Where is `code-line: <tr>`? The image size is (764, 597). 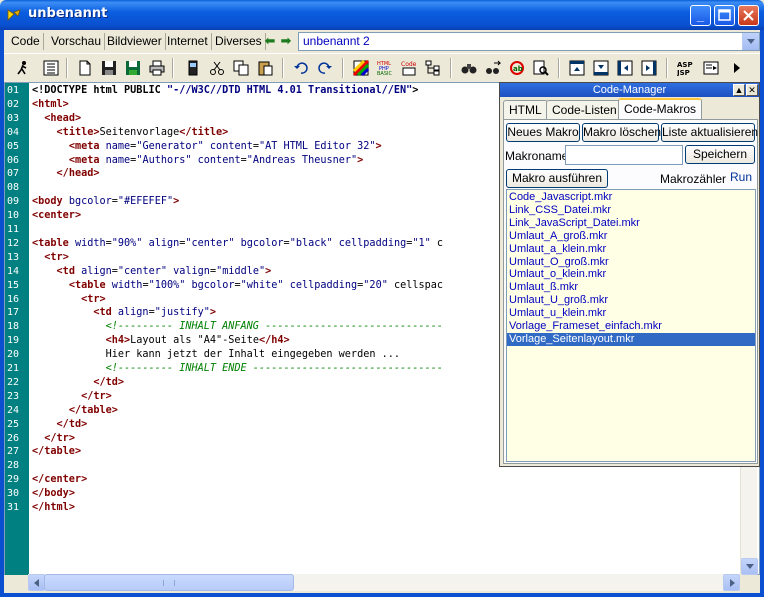 code-line: <tr> is located at coordinates (56, 257).